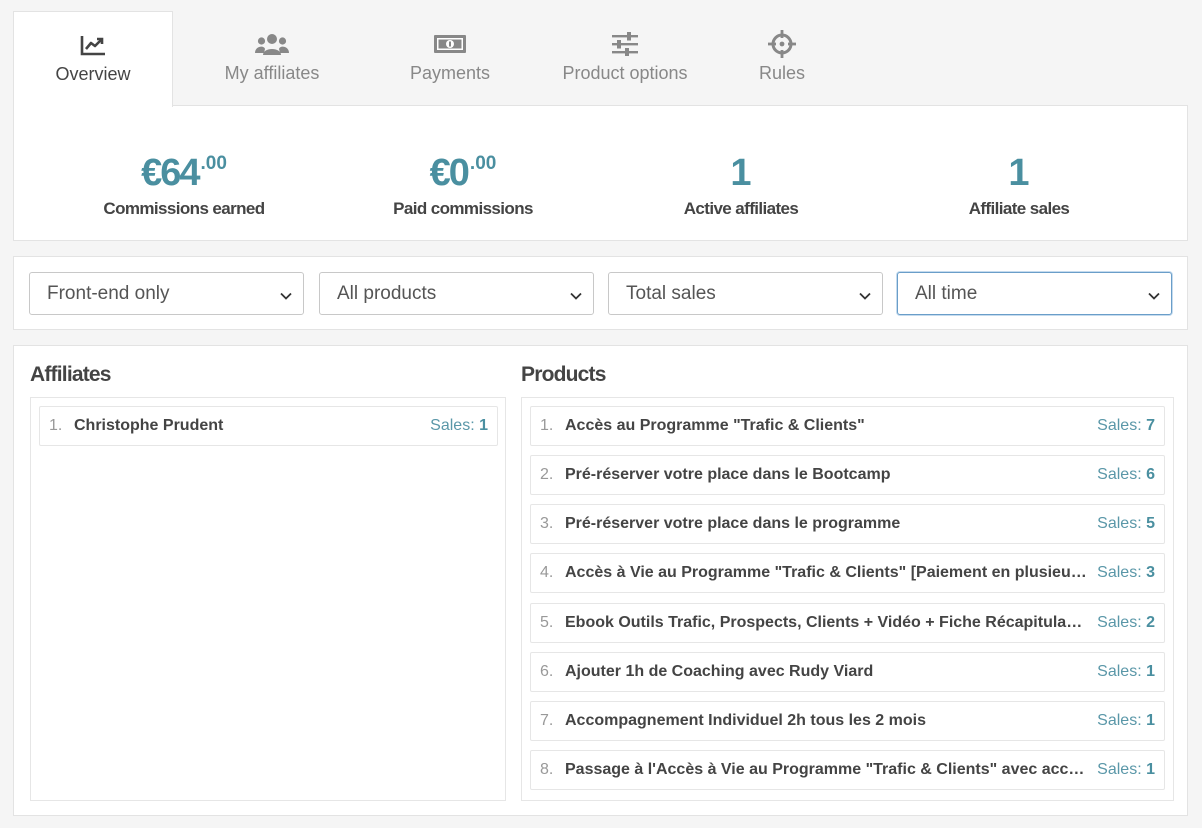 This screenshot has height=828, width=1202. Describe the element at coordinates (715, 425) in the screenshot. I see `item-name: Accès au Programme "Trafic & Clients"` at that location.